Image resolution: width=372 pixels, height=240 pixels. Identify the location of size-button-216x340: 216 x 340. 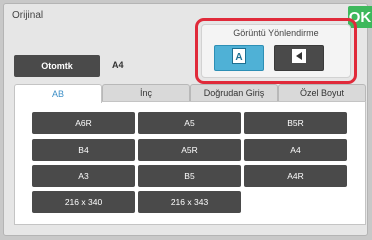
(83, 202).